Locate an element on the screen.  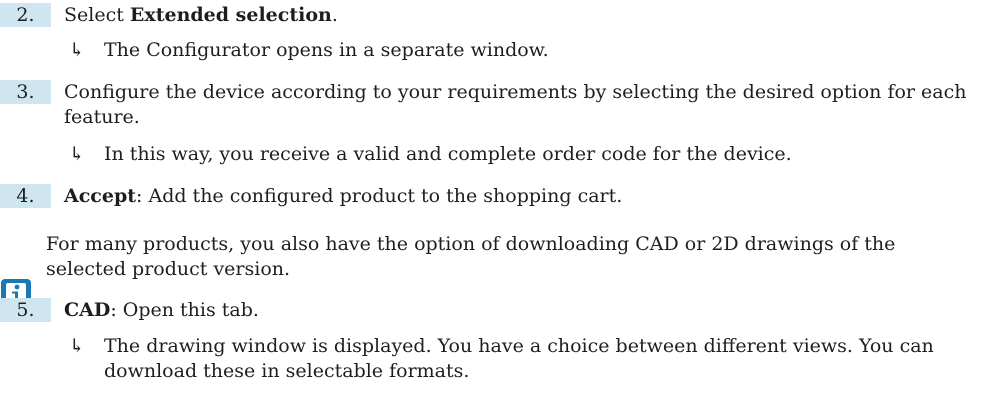
step-number-badge: 4. is located at coordinates (25, 196).